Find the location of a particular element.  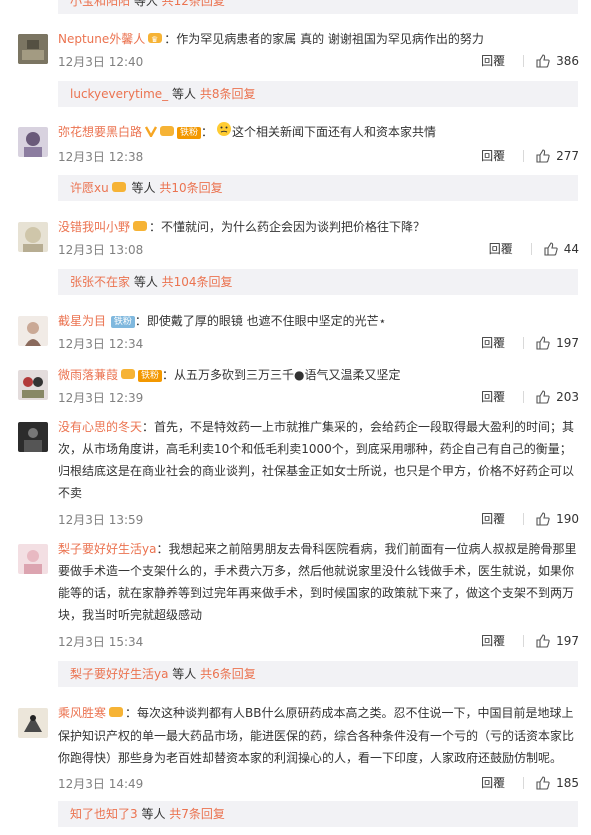

reply-user: luckyeverytime_ is located at coordinates (119, 94).